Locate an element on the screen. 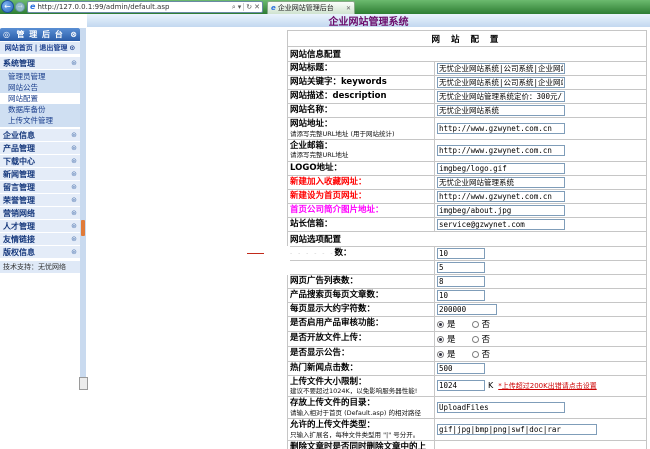 The width and height of the screenshot is (650, 449). sidebar-item: 留言管理 ⊛ is located at coordinates (40, 187).